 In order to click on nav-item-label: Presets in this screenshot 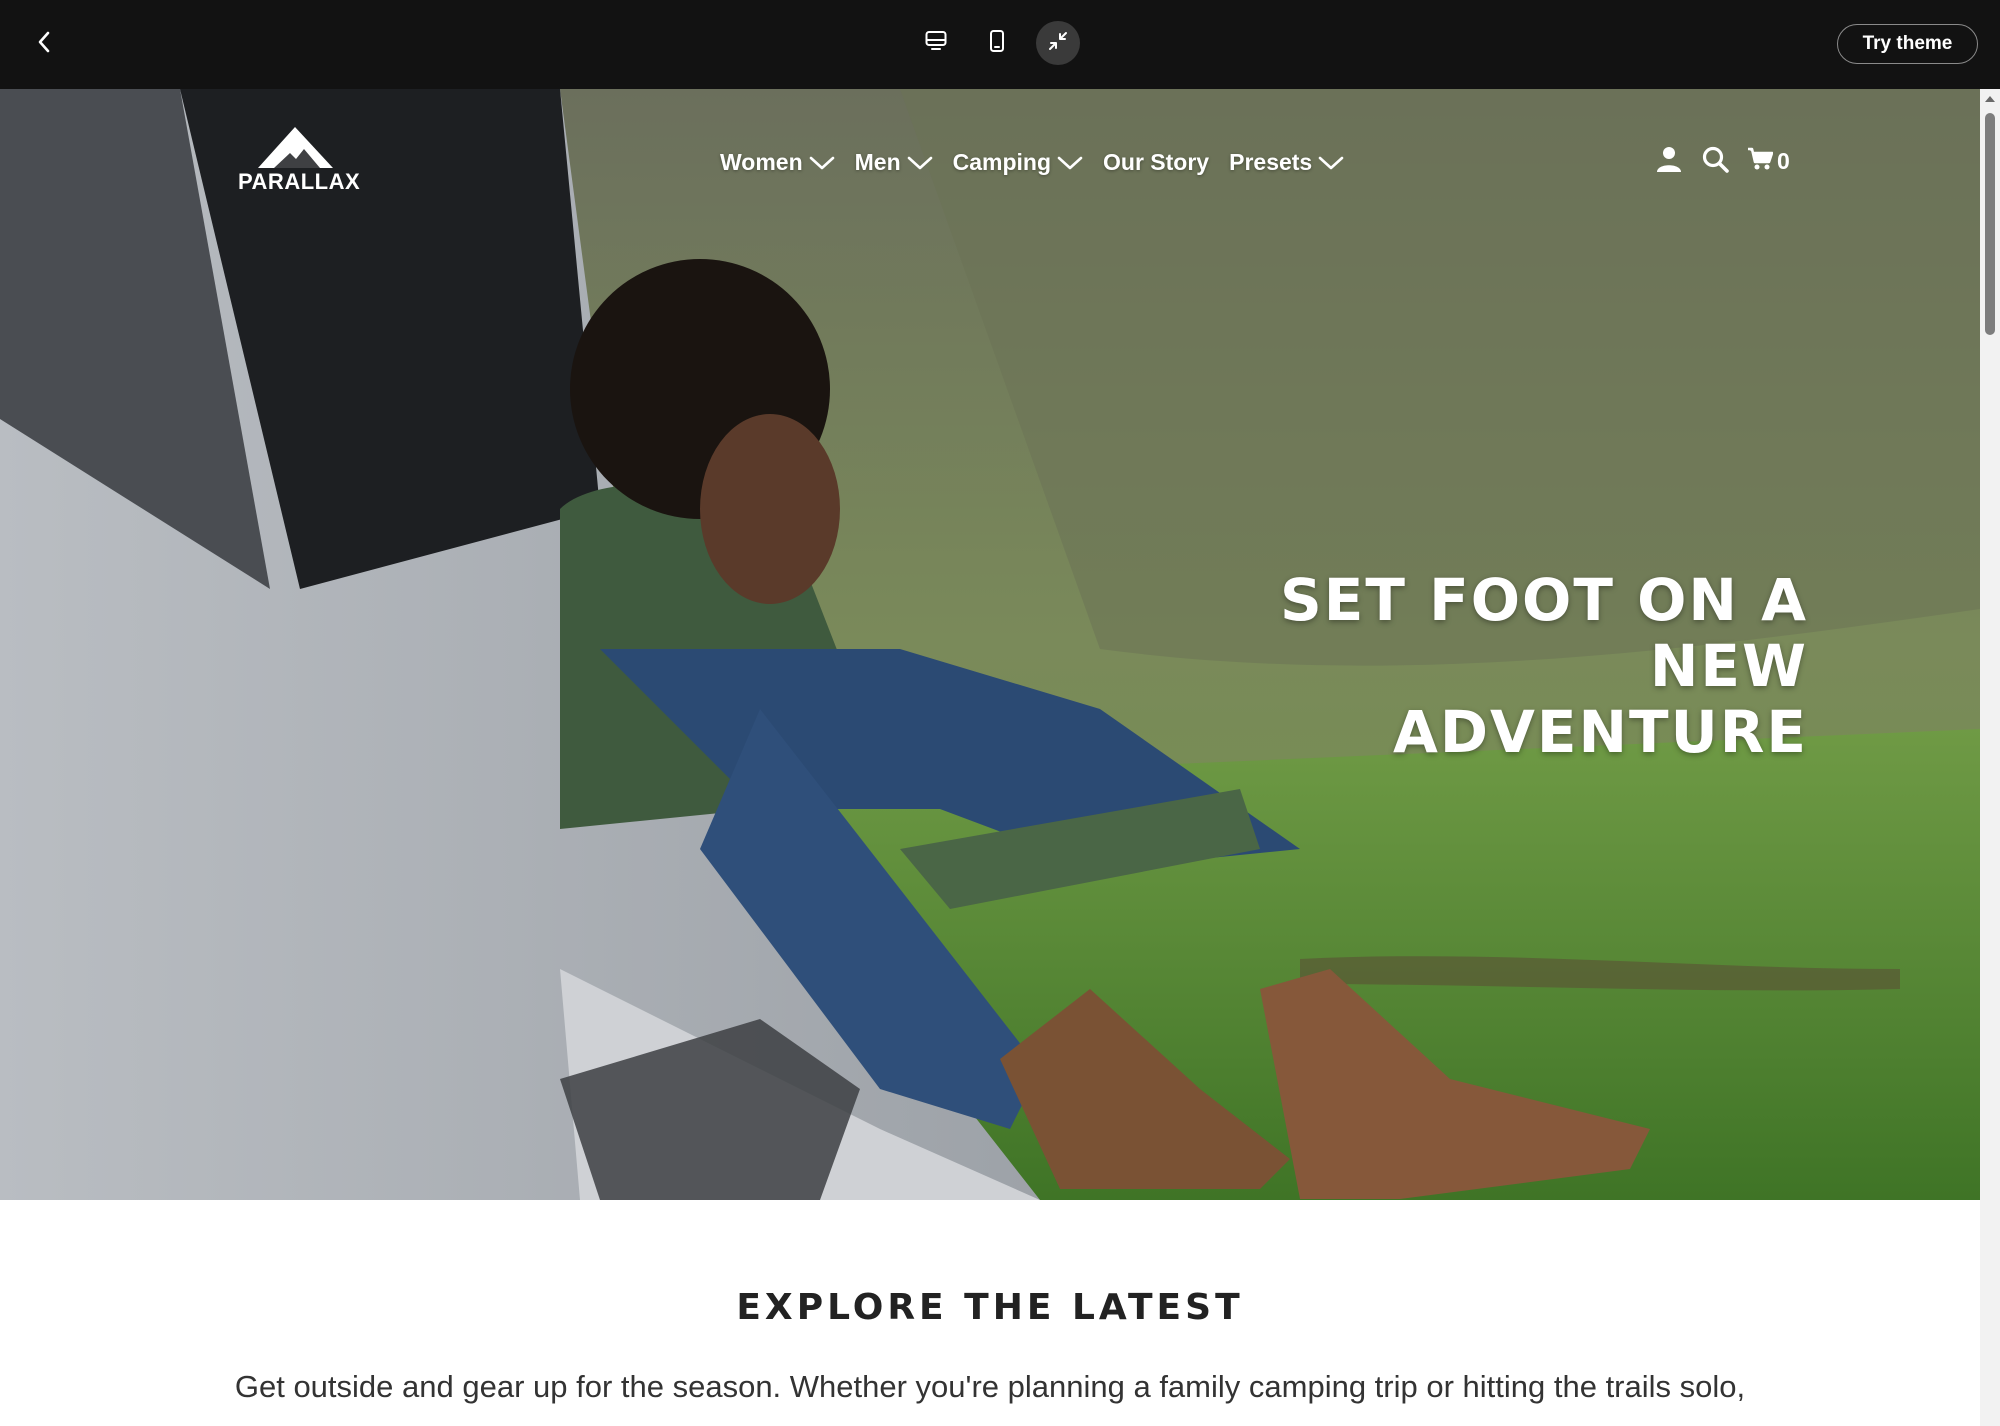, I will do `click(1271, 162)`.